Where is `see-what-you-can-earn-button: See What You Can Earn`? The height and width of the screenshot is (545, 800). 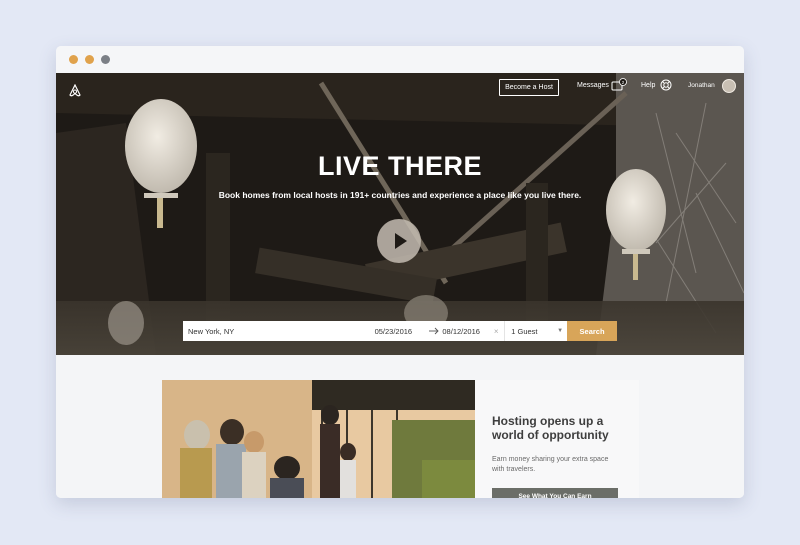 see-what-you-can-earn-button: See What You Can Earn is located at coordinates (555, 493).